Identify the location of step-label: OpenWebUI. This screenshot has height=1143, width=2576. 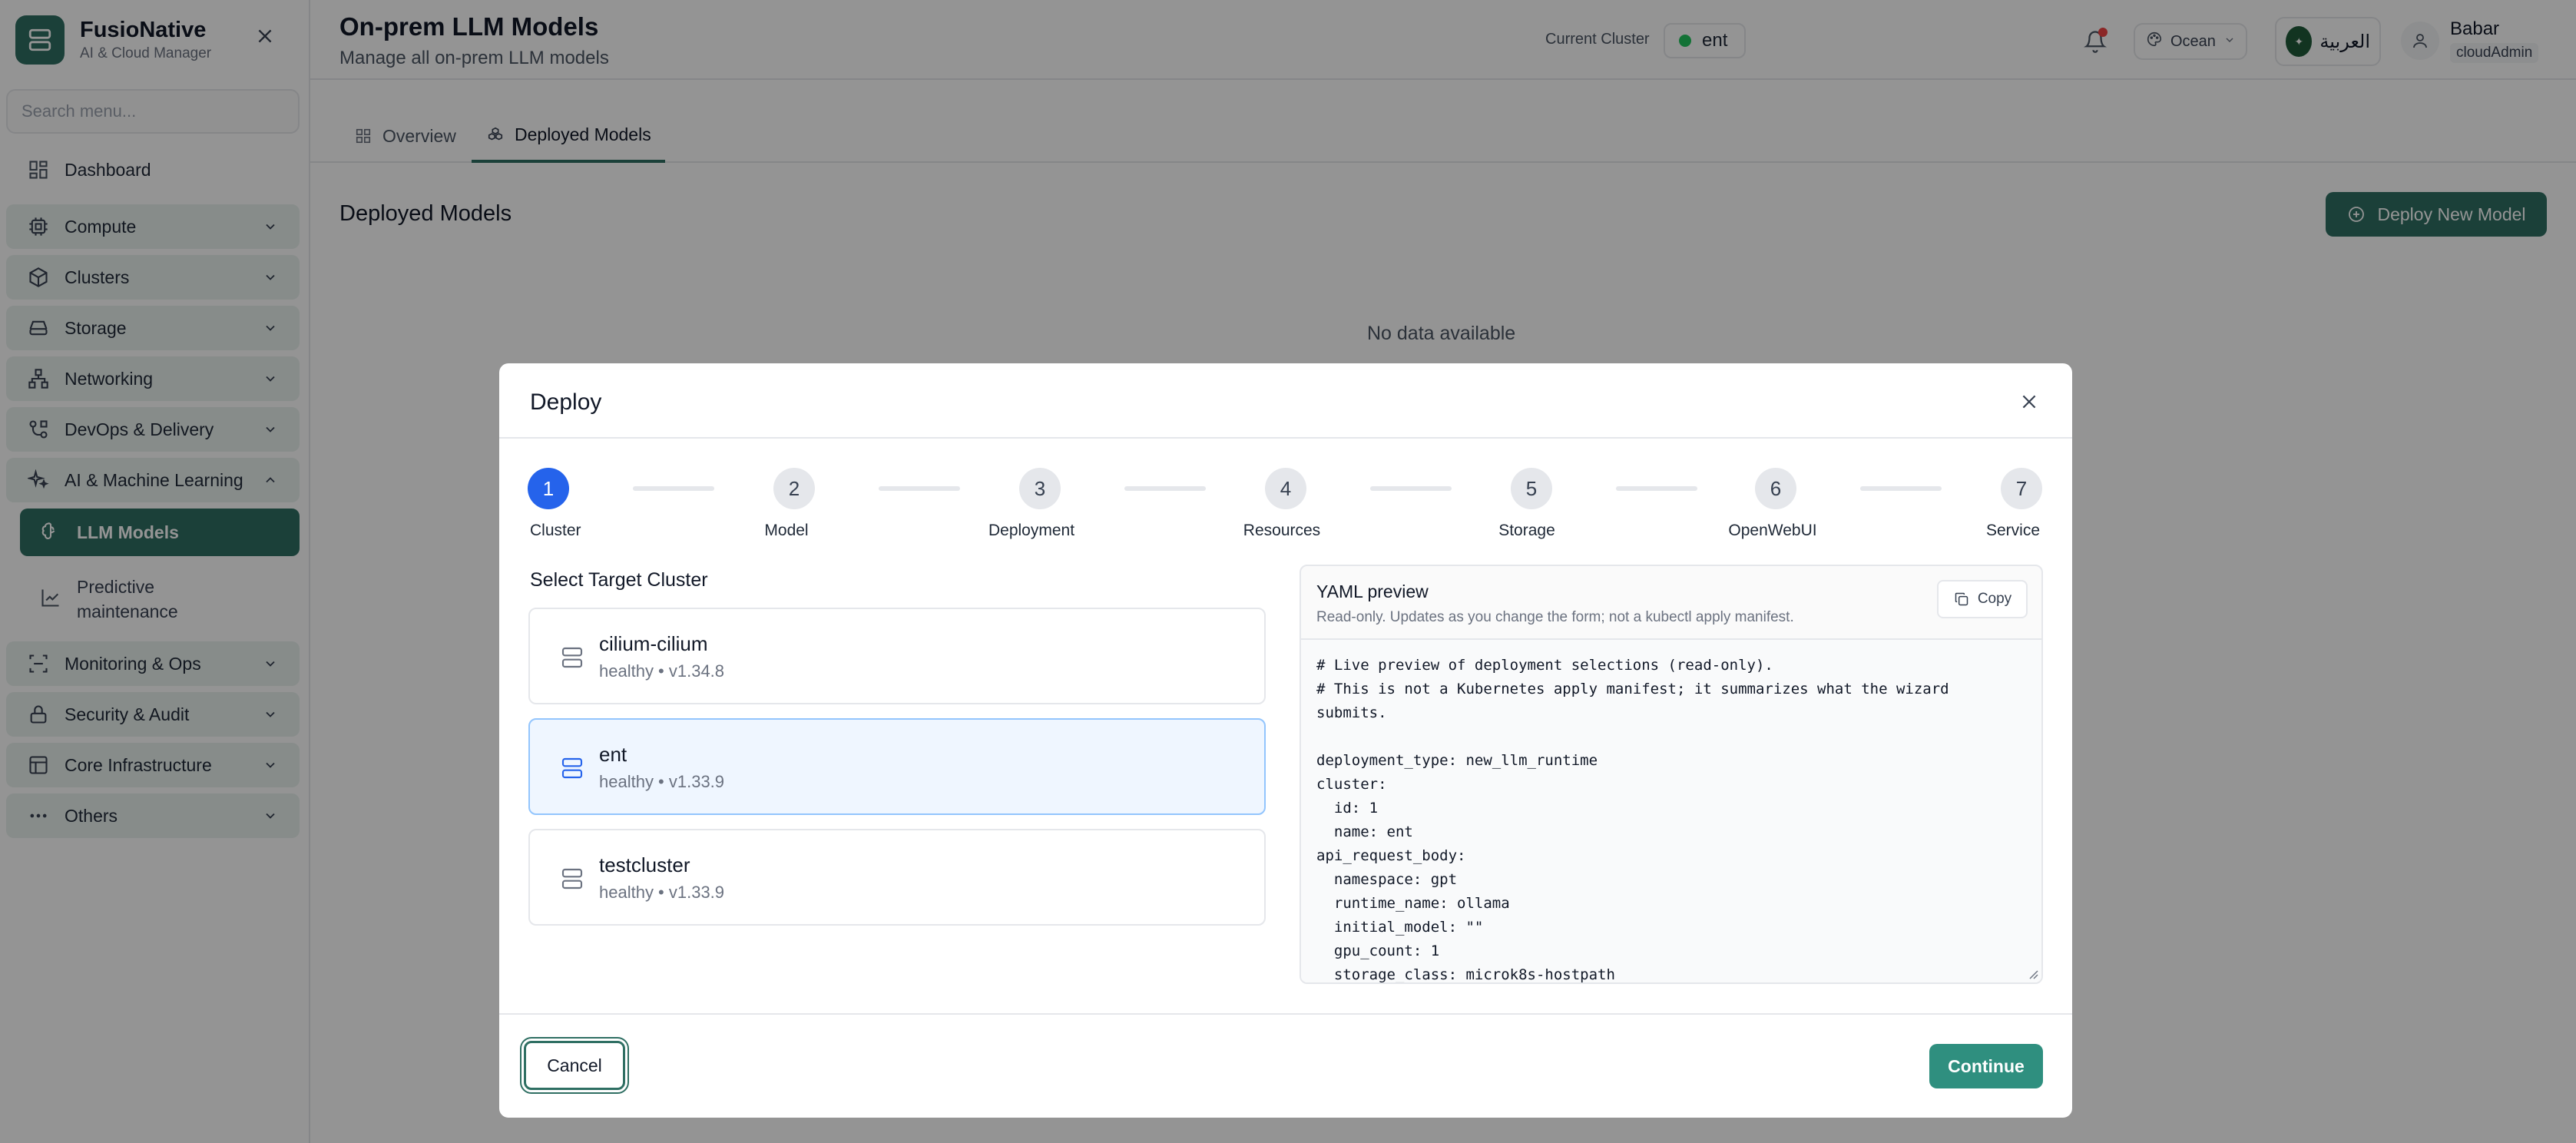
(1772, 530).